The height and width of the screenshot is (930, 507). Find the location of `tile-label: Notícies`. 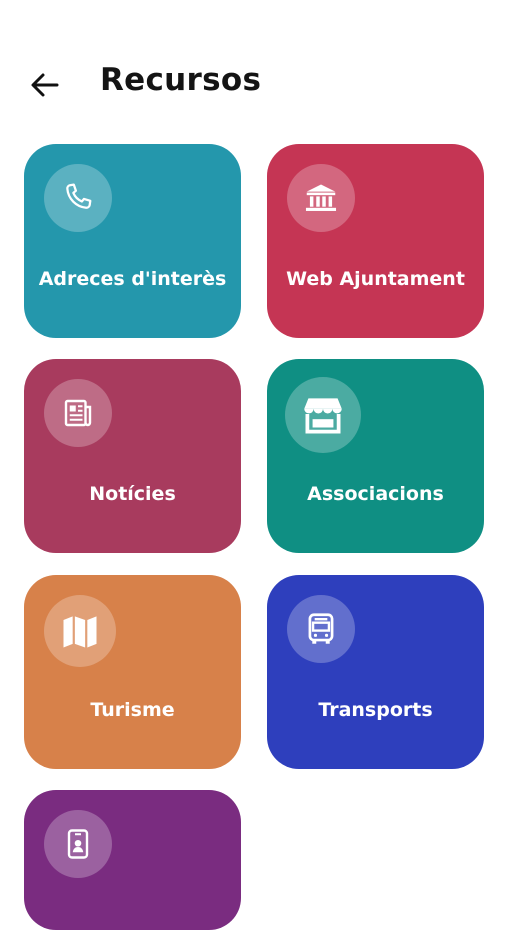

tile-label: Notícies is located at coordinates (132, 494).